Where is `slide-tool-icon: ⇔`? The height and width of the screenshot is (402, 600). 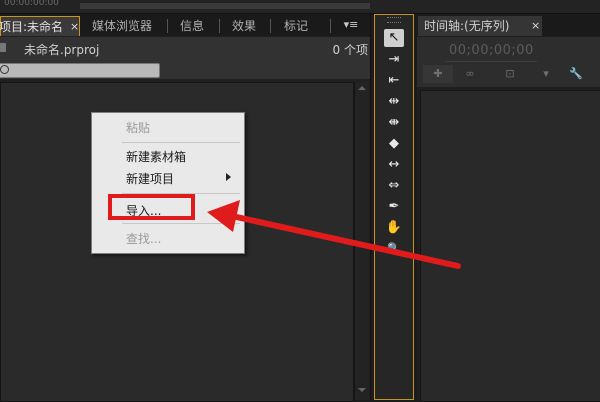 slide-tool-icon: ⇔ is located at coordinates (394, 186).